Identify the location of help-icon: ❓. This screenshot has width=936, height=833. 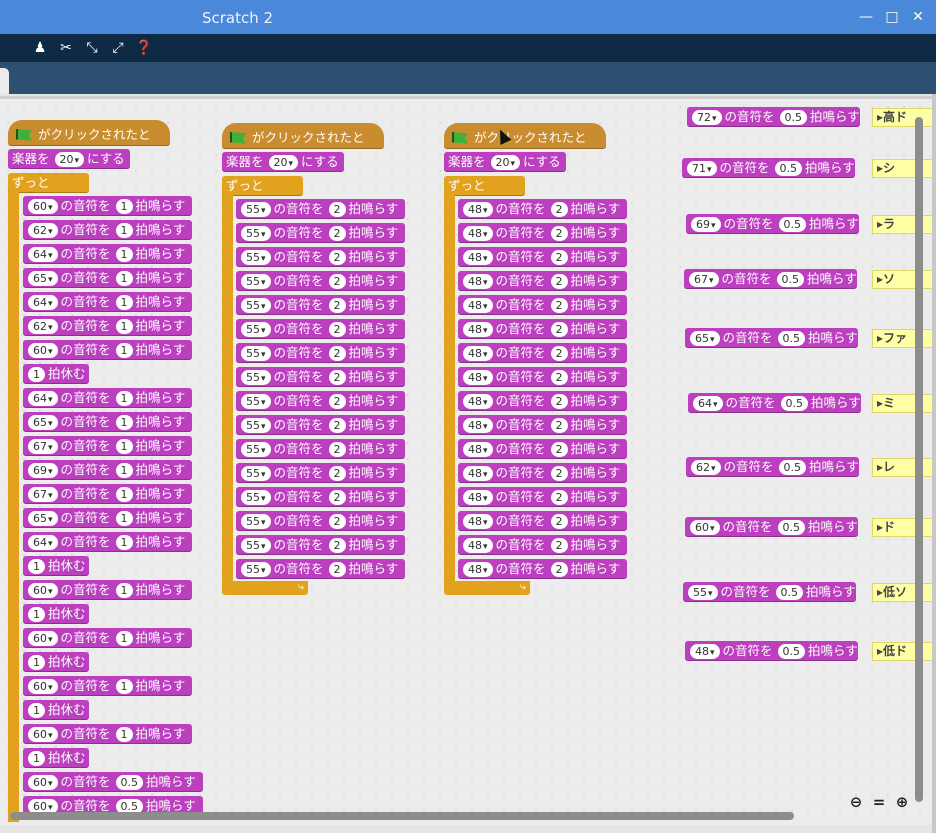
(144, 48).